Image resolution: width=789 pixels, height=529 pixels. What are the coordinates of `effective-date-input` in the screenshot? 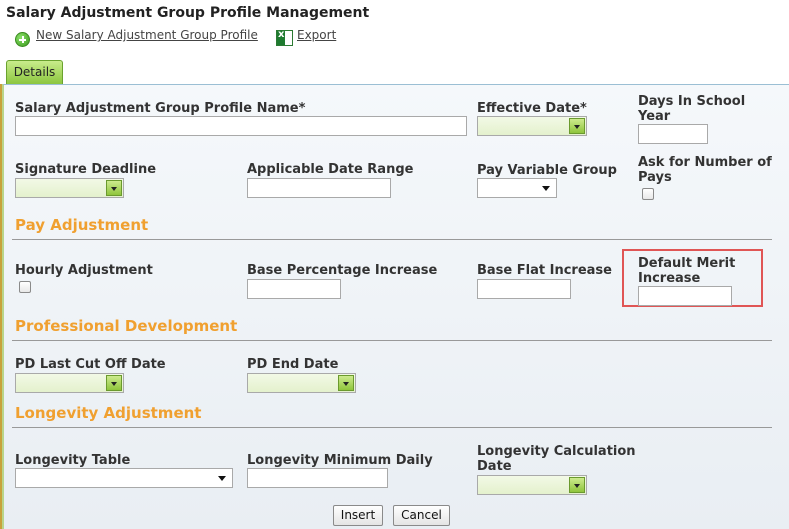 It's located at (532, 126).